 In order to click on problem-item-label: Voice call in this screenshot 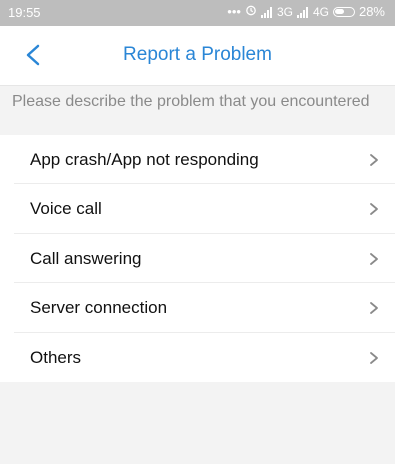, I will do `click(66, 209)`.